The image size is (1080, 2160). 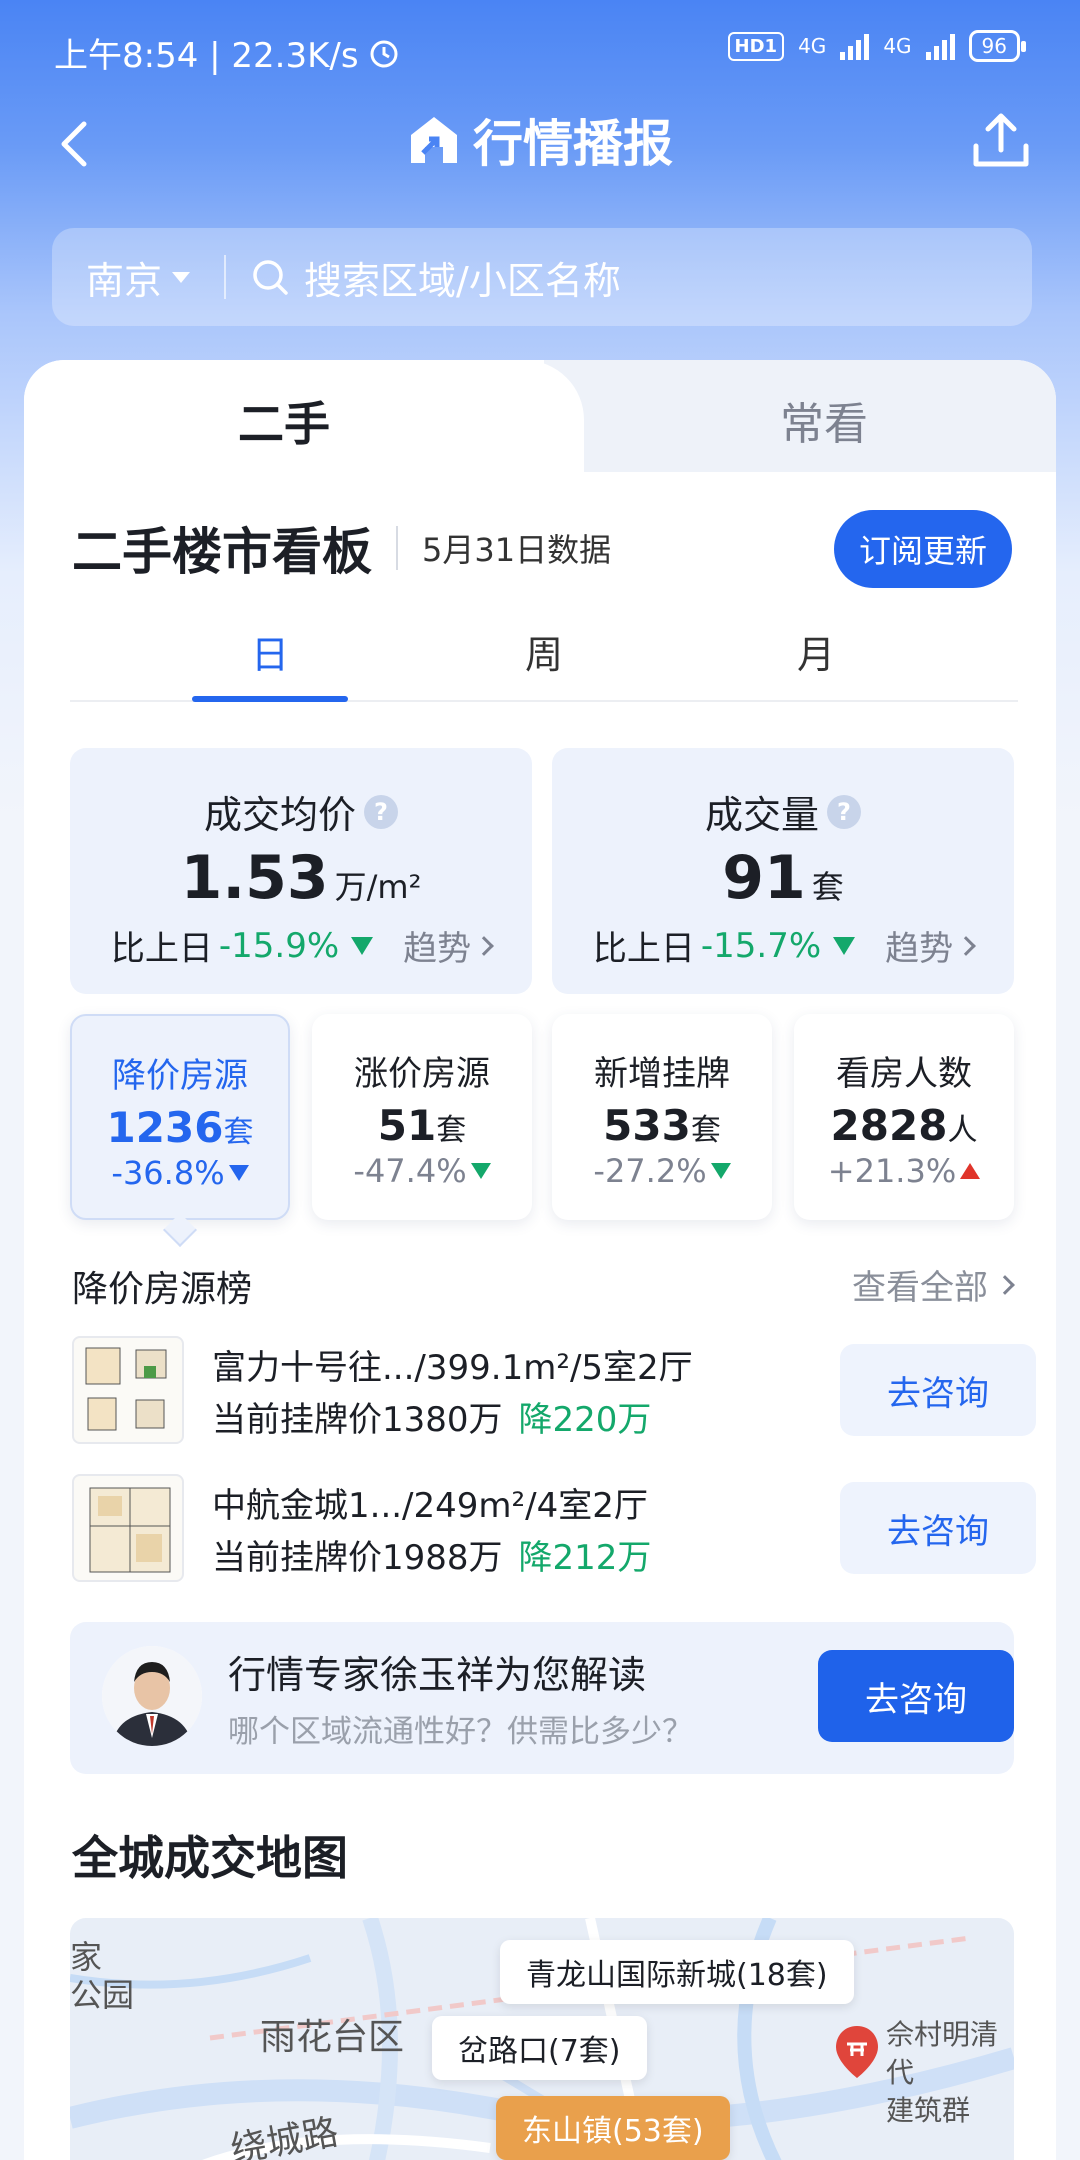 I want to click on caret-down-icon, so click(x=181, y=277).